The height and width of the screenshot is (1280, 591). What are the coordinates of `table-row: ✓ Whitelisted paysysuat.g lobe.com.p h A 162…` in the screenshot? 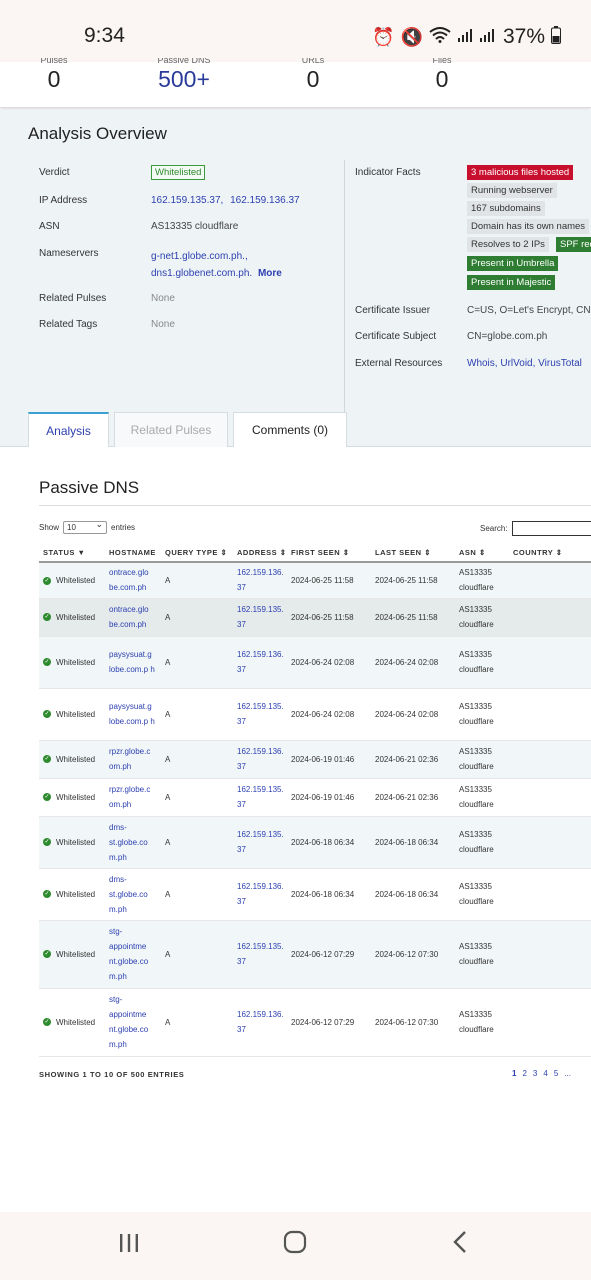 It's located at (315, 662).